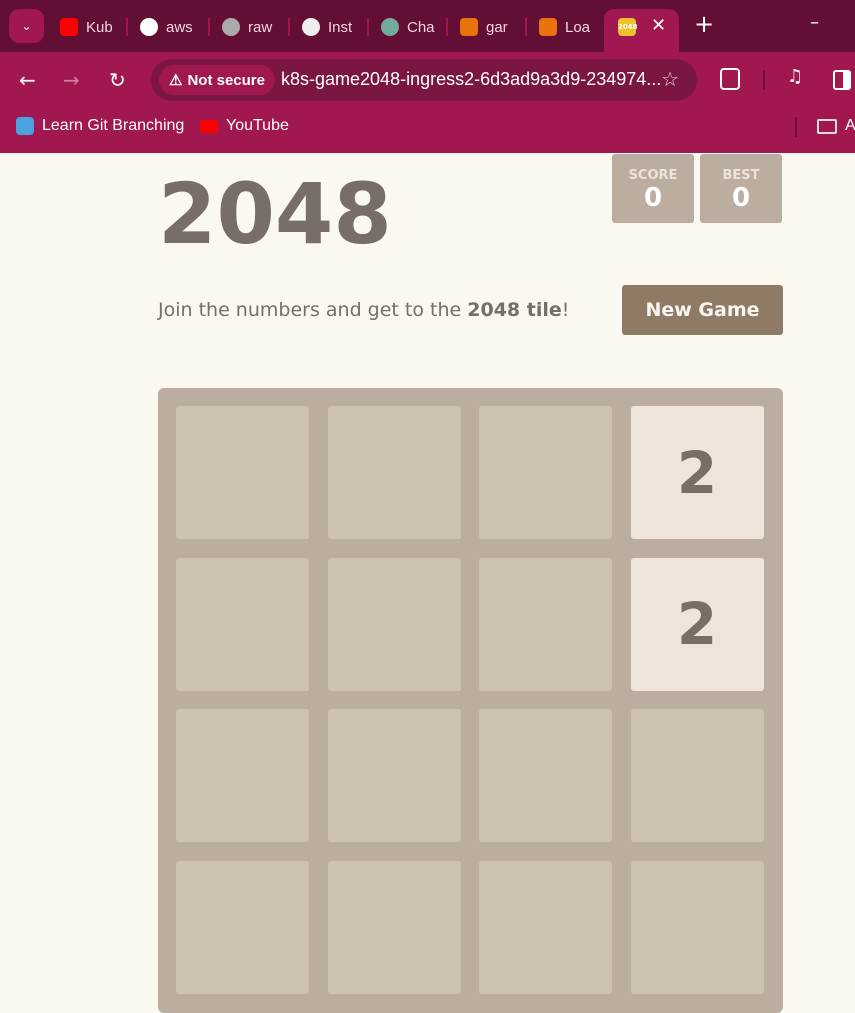 The height and width of the screenshot is (1013, 855). I want to click on tab-label: Kub, so click(99, 27).